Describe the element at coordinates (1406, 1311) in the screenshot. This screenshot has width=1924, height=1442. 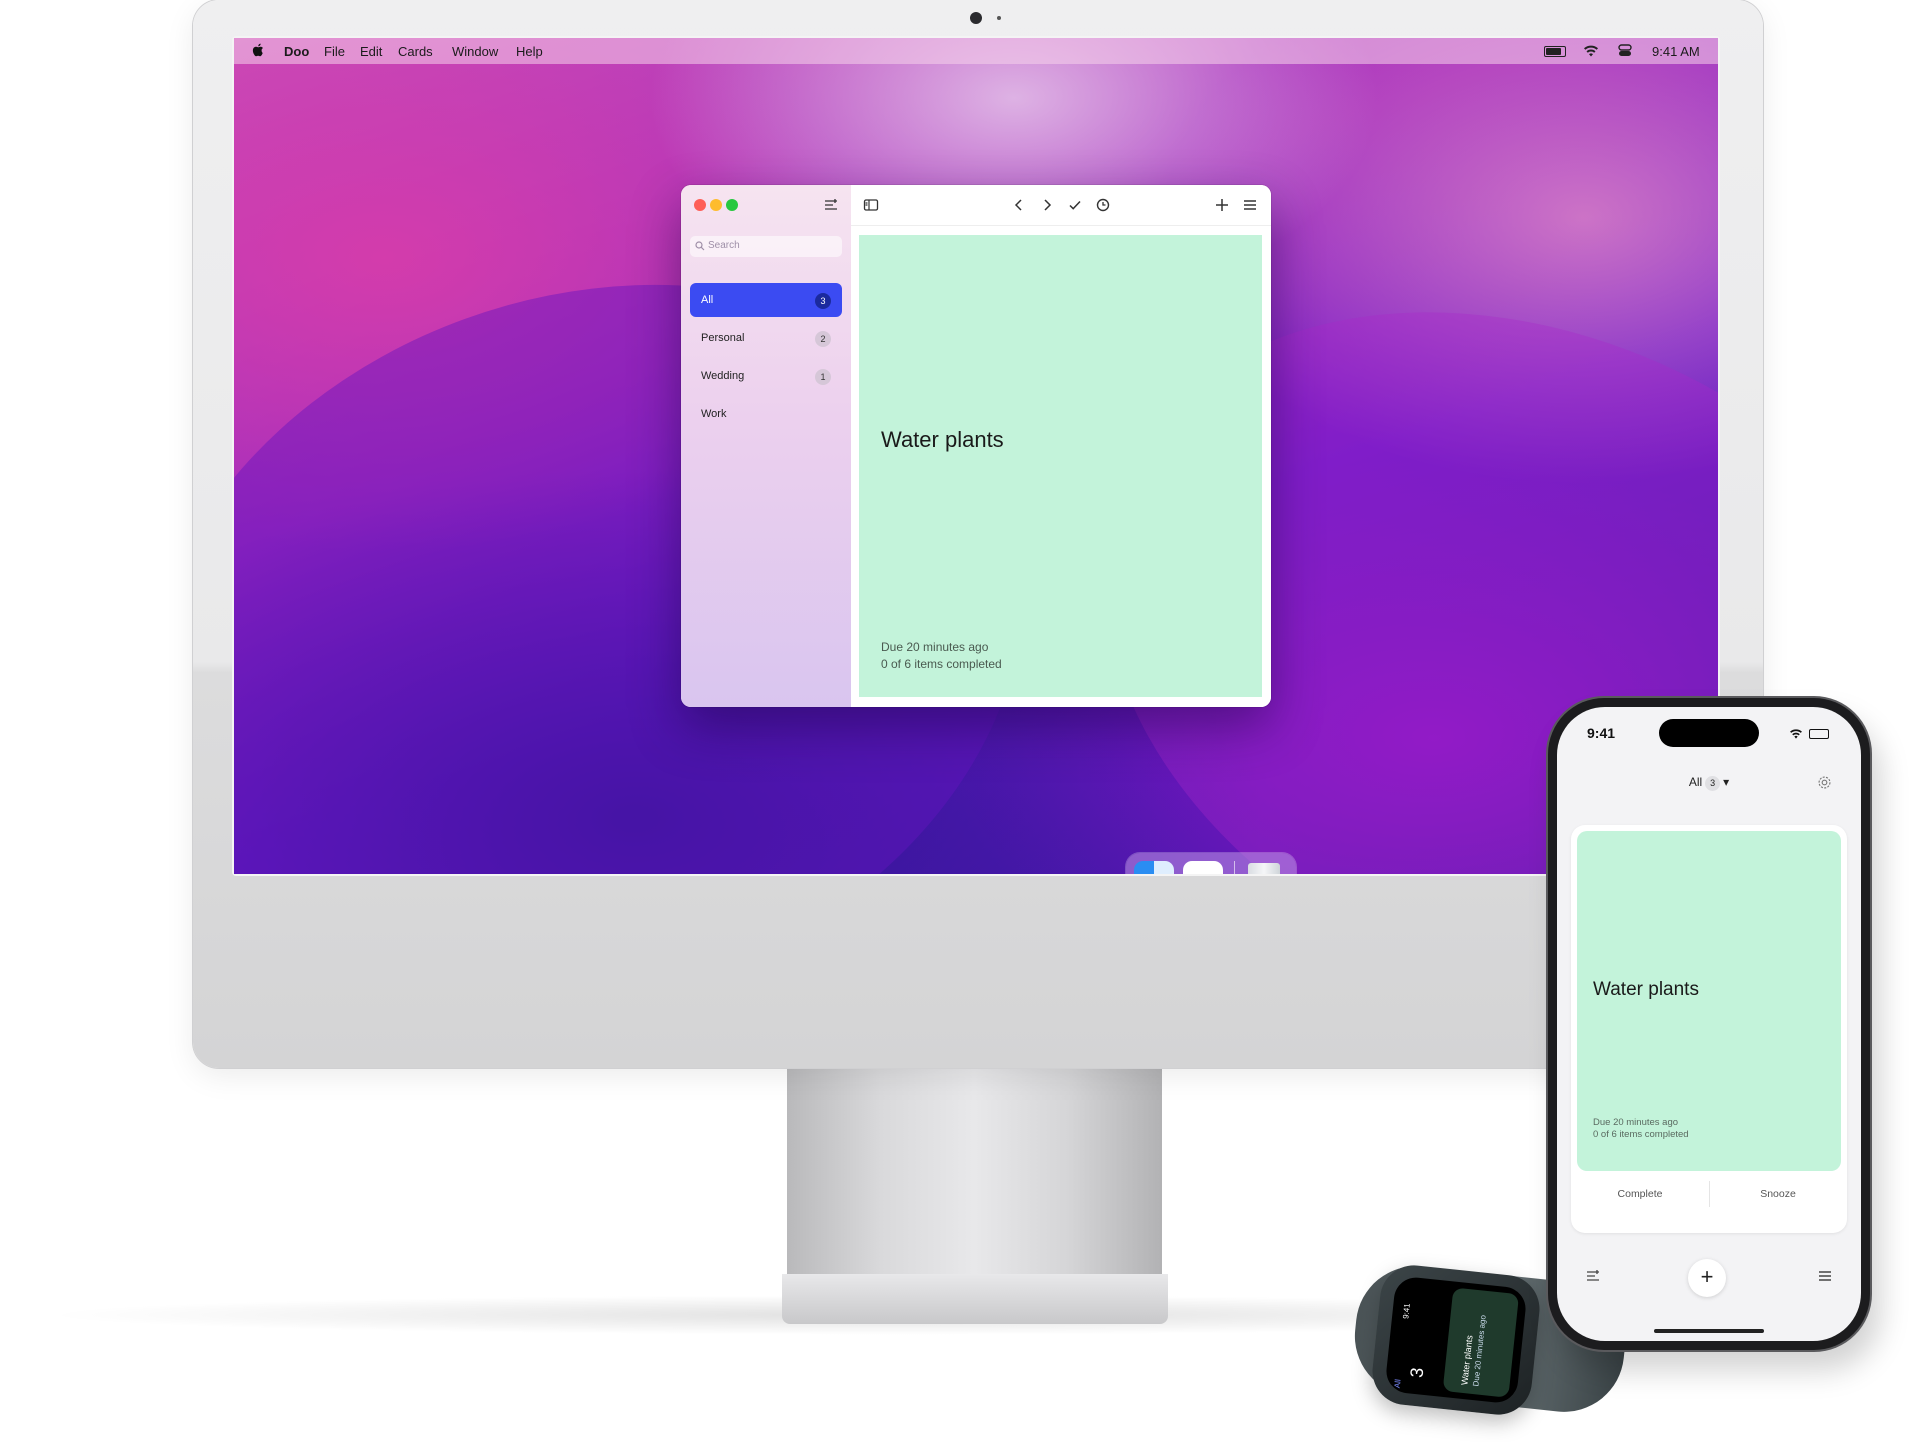
I see `watch-time: 9:41` at that location.